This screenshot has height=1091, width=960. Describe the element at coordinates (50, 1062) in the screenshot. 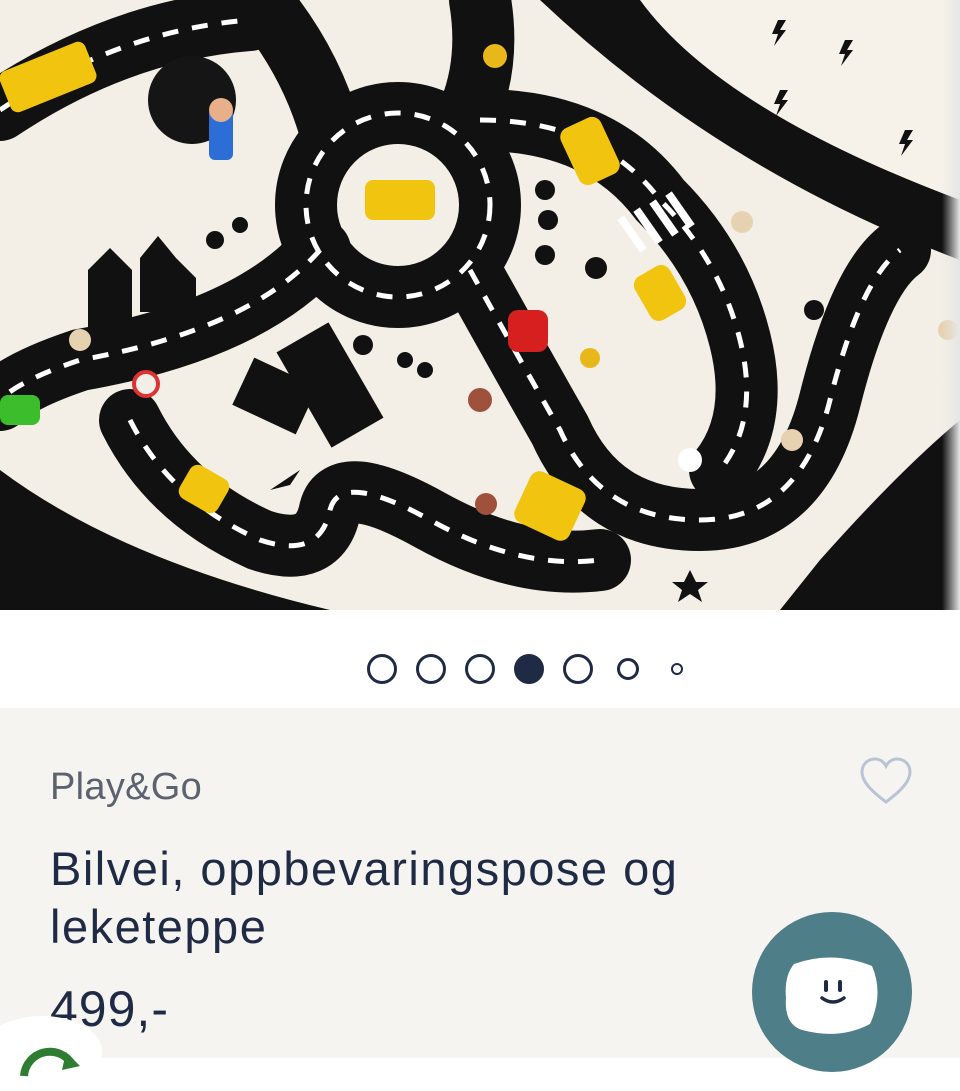

I see `recycle-icon` at that location.